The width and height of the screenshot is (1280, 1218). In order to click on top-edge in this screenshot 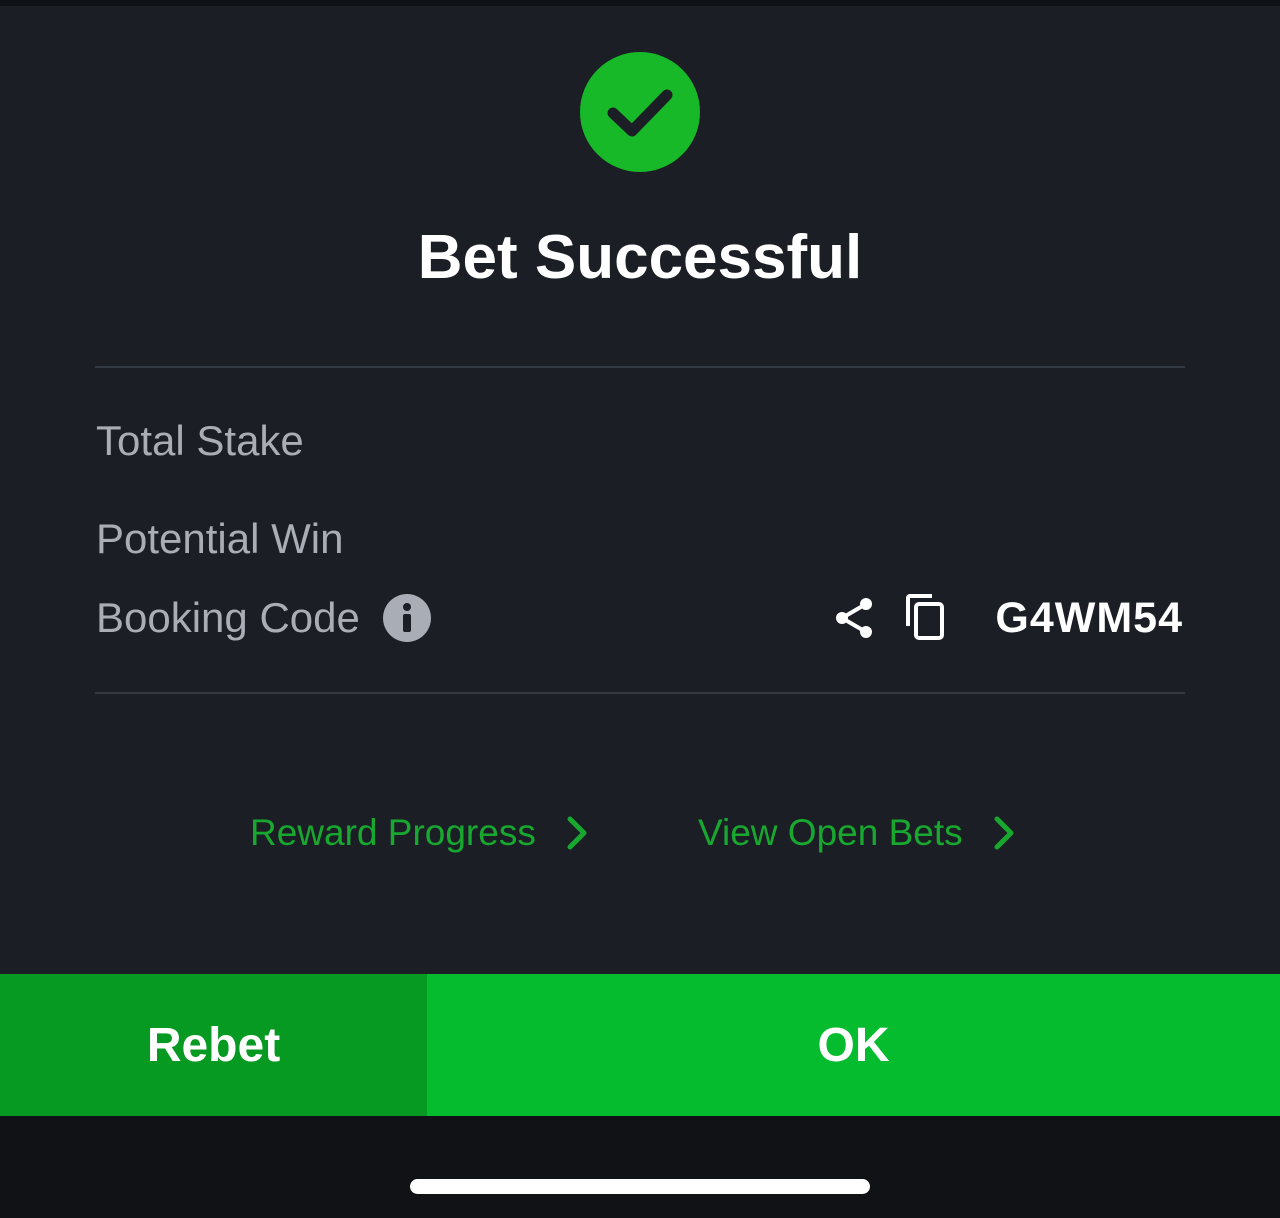, I will do `click(640, 3)`.